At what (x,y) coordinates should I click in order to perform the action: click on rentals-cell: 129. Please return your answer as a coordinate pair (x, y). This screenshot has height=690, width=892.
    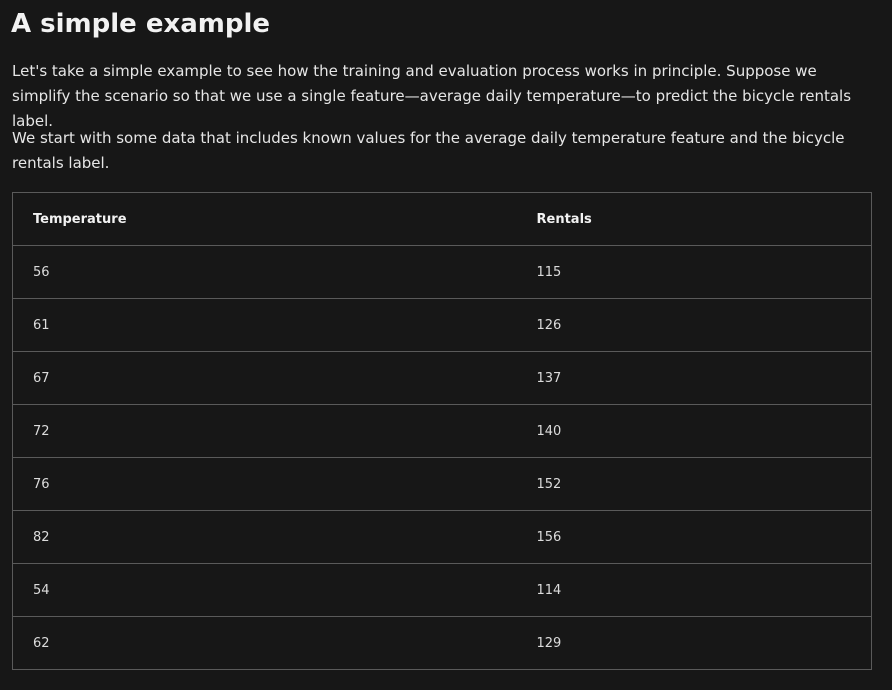
    Looking at the image, I should click on (549, 643).